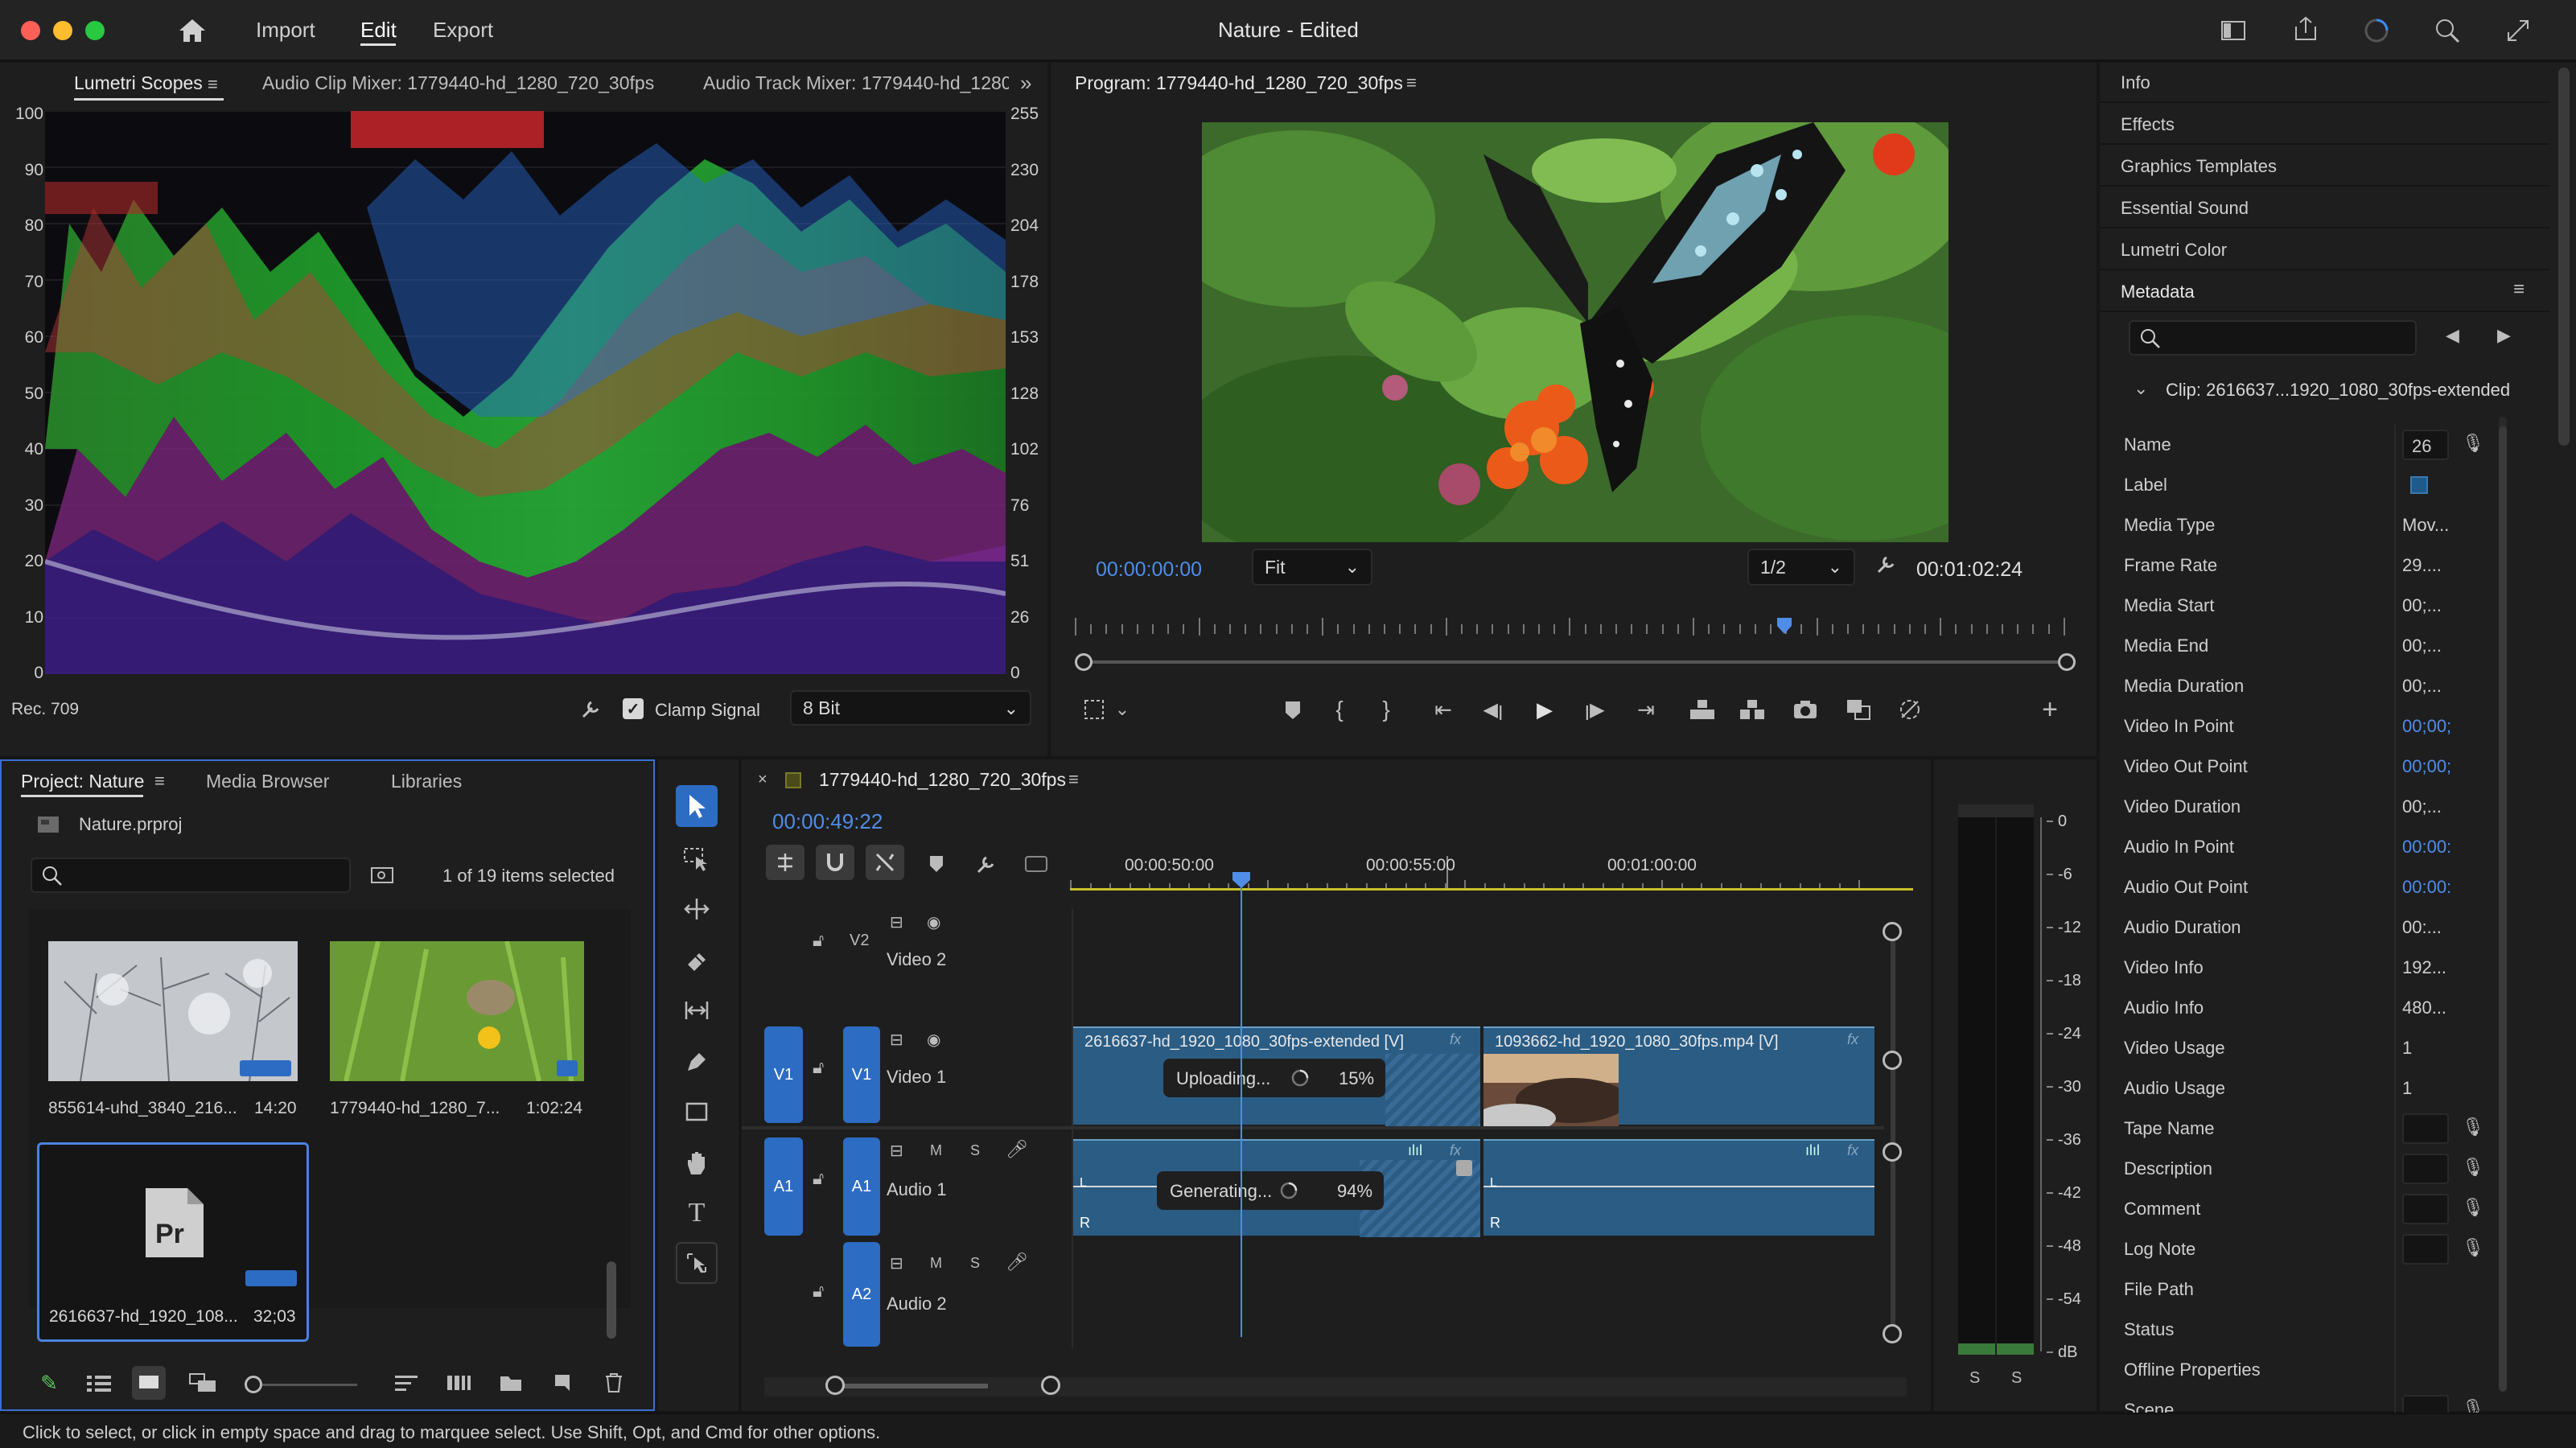  What do you see at coordinates (697, 859) in the screenshot?
I see `track-select-tool-icon` at bounding box center [697, 859].